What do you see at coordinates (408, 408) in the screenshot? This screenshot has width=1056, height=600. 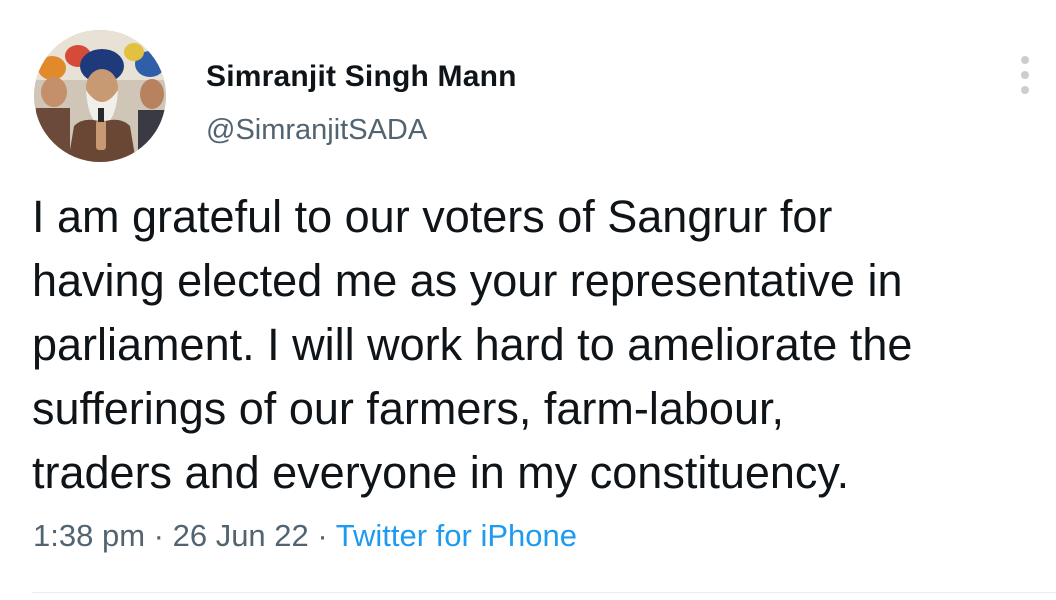 I see `tweet-text-line: sufferings of our farmers, farm-labour,` at bounding box center [408, 408].